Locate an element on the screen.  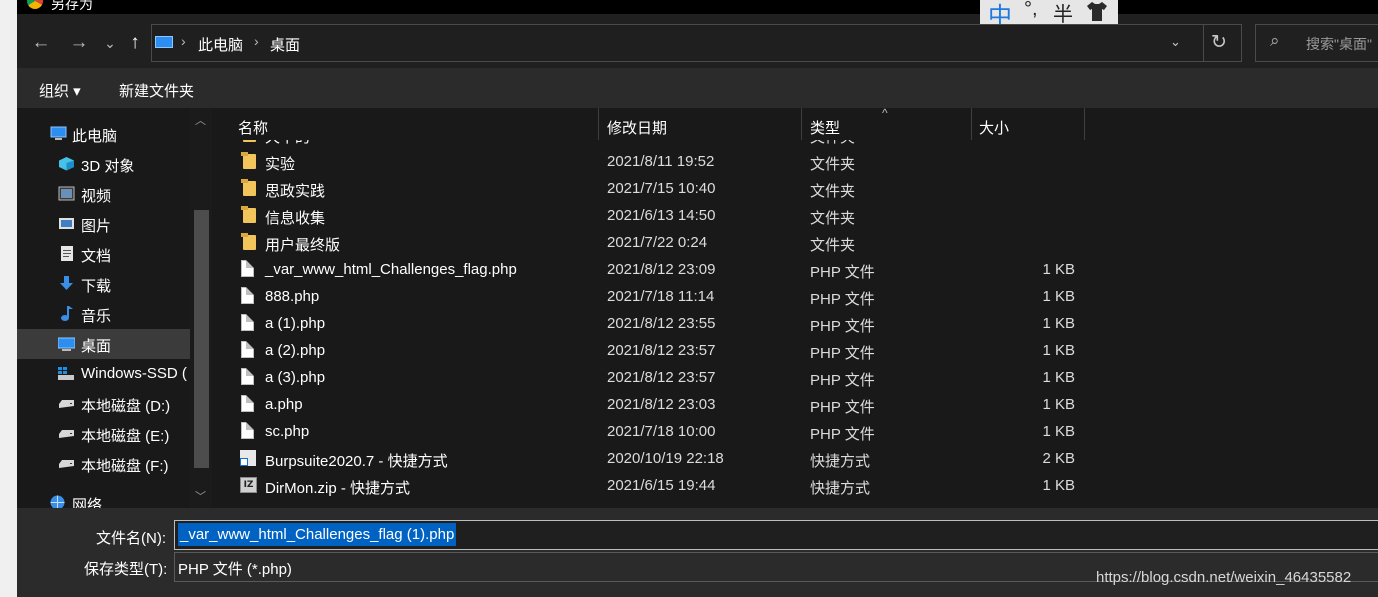
shortcut-arrow-icon is located at coordinates (244, 462).